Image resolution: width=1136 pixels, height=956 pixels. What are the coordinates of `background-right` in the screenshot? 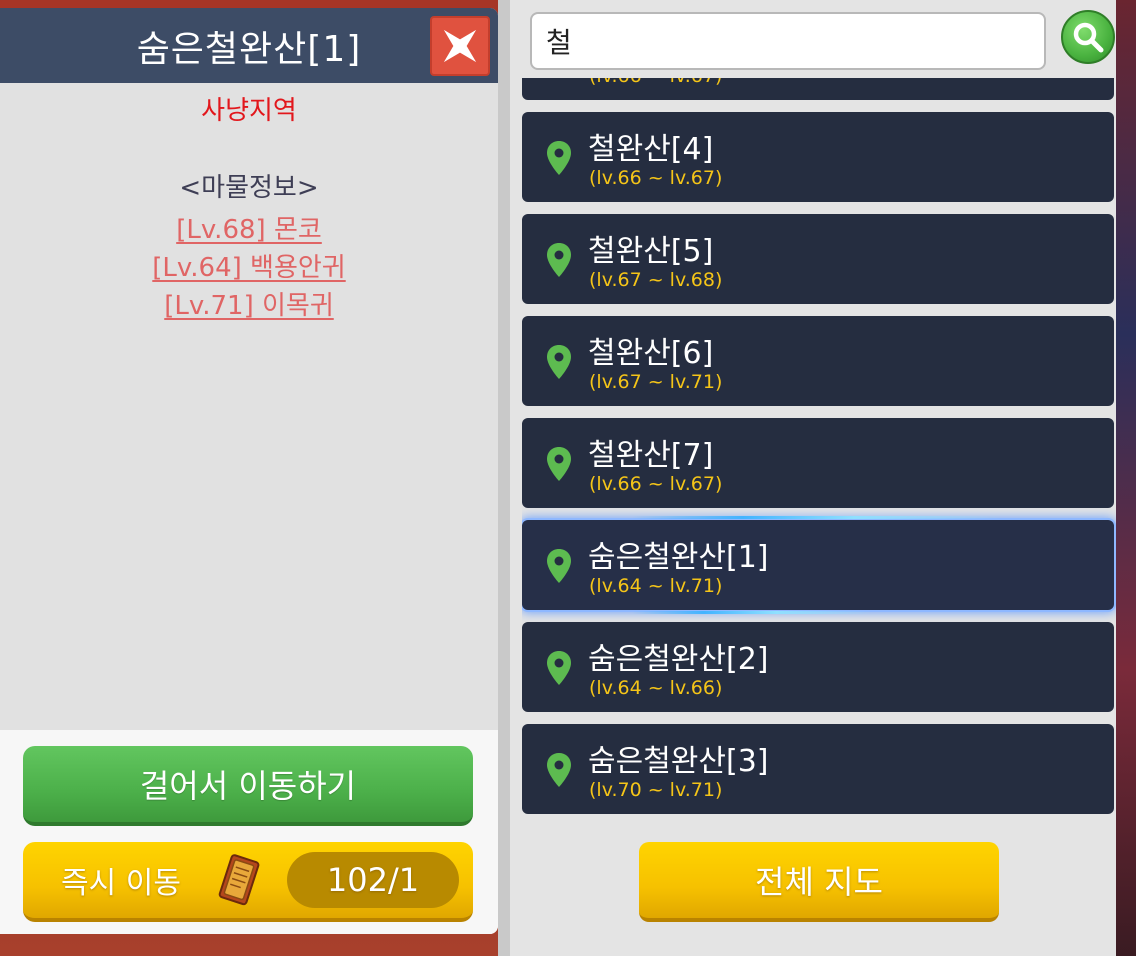 It's located at (1126, 478).